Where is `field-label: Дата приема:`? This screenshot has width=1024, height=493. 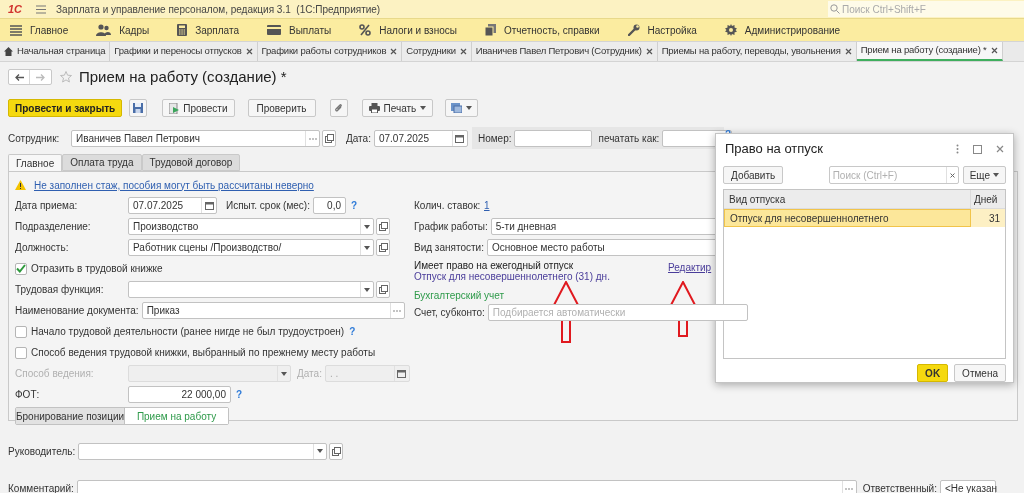
field-label: Дата приема: is located at coordinates (47, 206).